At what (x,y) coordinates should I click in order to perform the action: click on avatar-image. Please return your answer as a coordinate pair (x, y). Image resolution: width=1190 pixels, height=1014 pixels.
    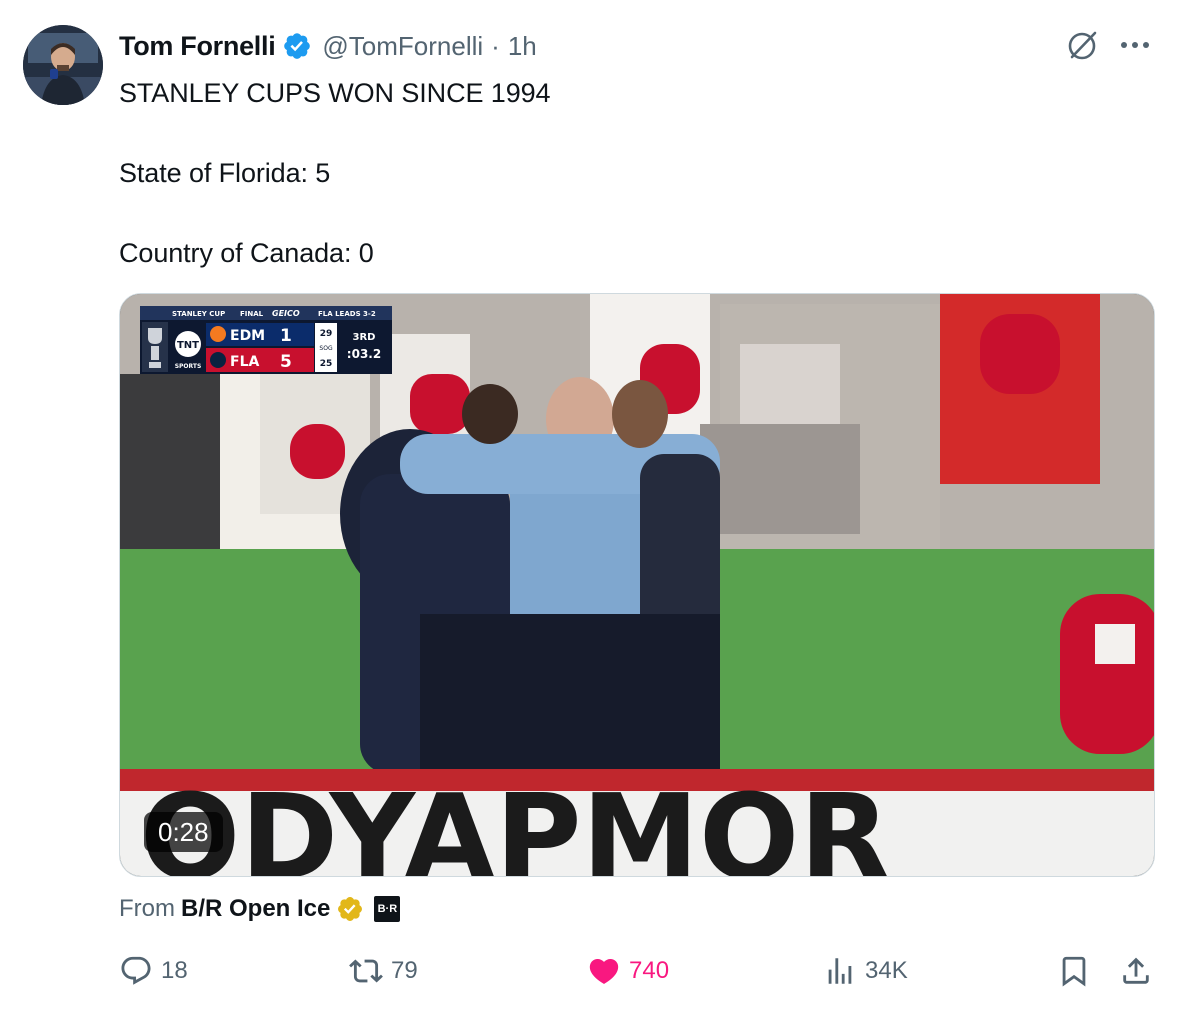
    Looking at the image, I should click on (63, 65).